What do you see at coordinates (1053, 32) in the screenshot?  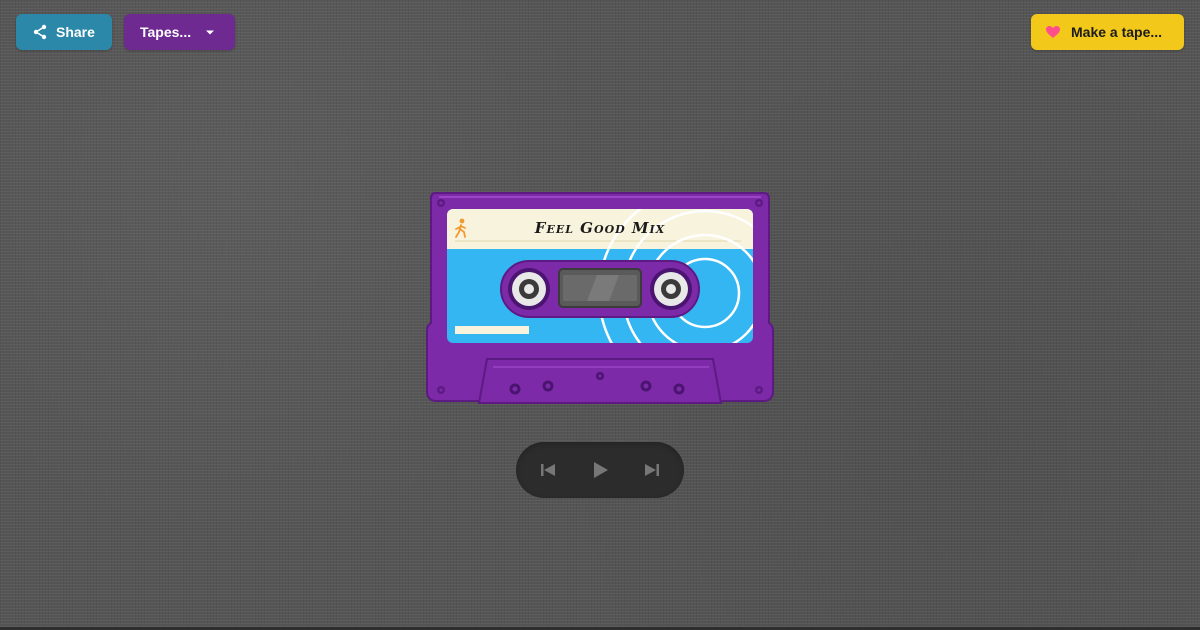 I see `heart-icon` at bounding box center [1053, 32].